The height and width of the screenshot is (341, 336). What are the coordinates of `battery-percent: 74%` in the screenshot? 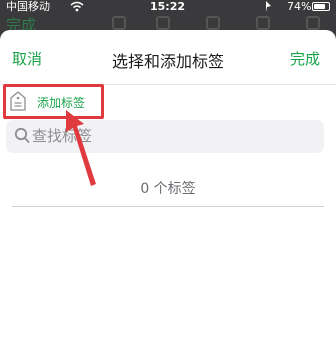 It's located at (299, 6).